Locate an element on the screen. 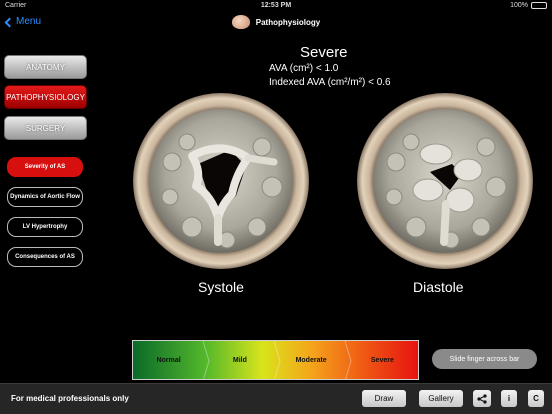 Image resolution: width=552 pixels, height=414 pixels. share-button is located at coordinates (482, 398).